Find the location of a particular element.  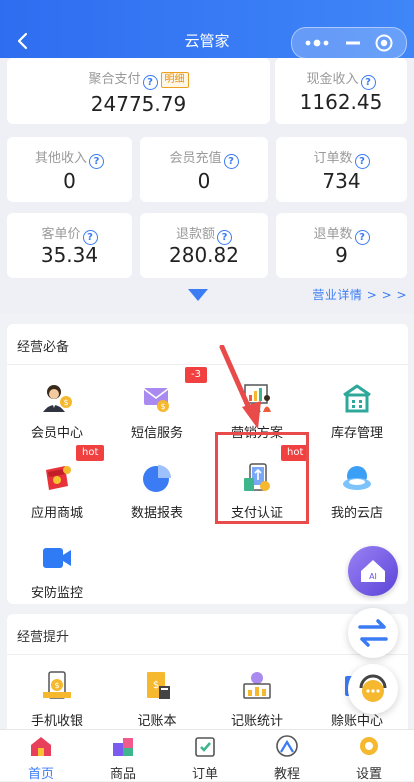

stat-card-orders: 订单数? 734 is located at coordinates (341, 169).